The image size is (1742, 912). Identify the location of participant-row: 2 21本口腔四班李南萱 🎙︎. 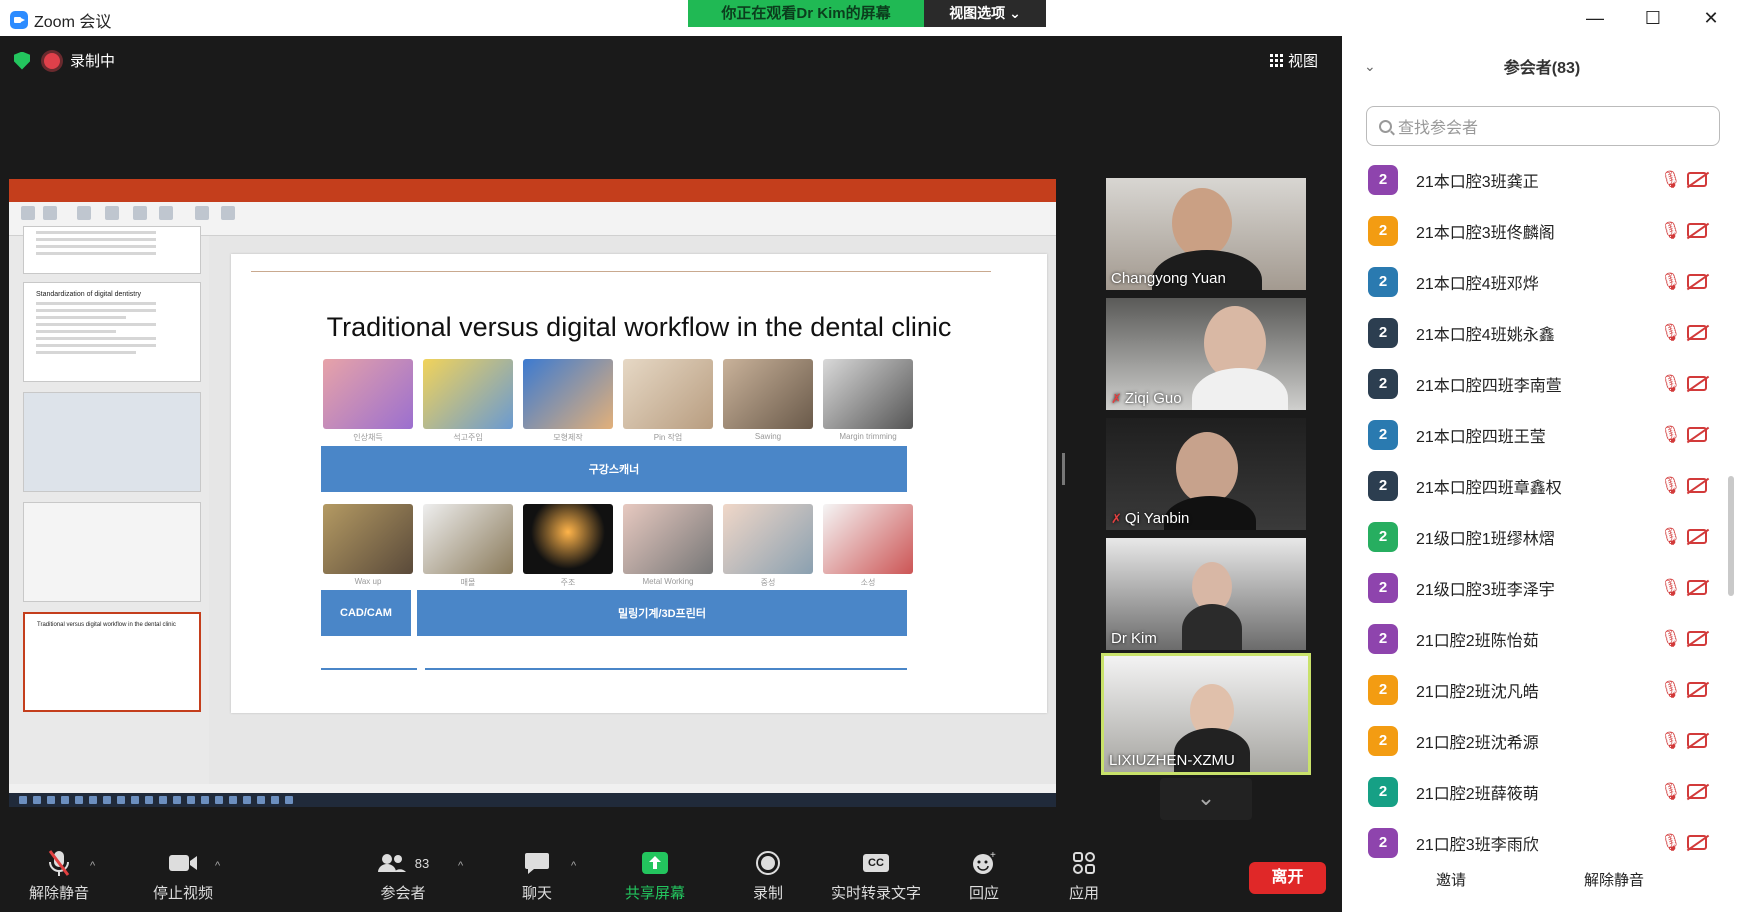
(1534, 383).